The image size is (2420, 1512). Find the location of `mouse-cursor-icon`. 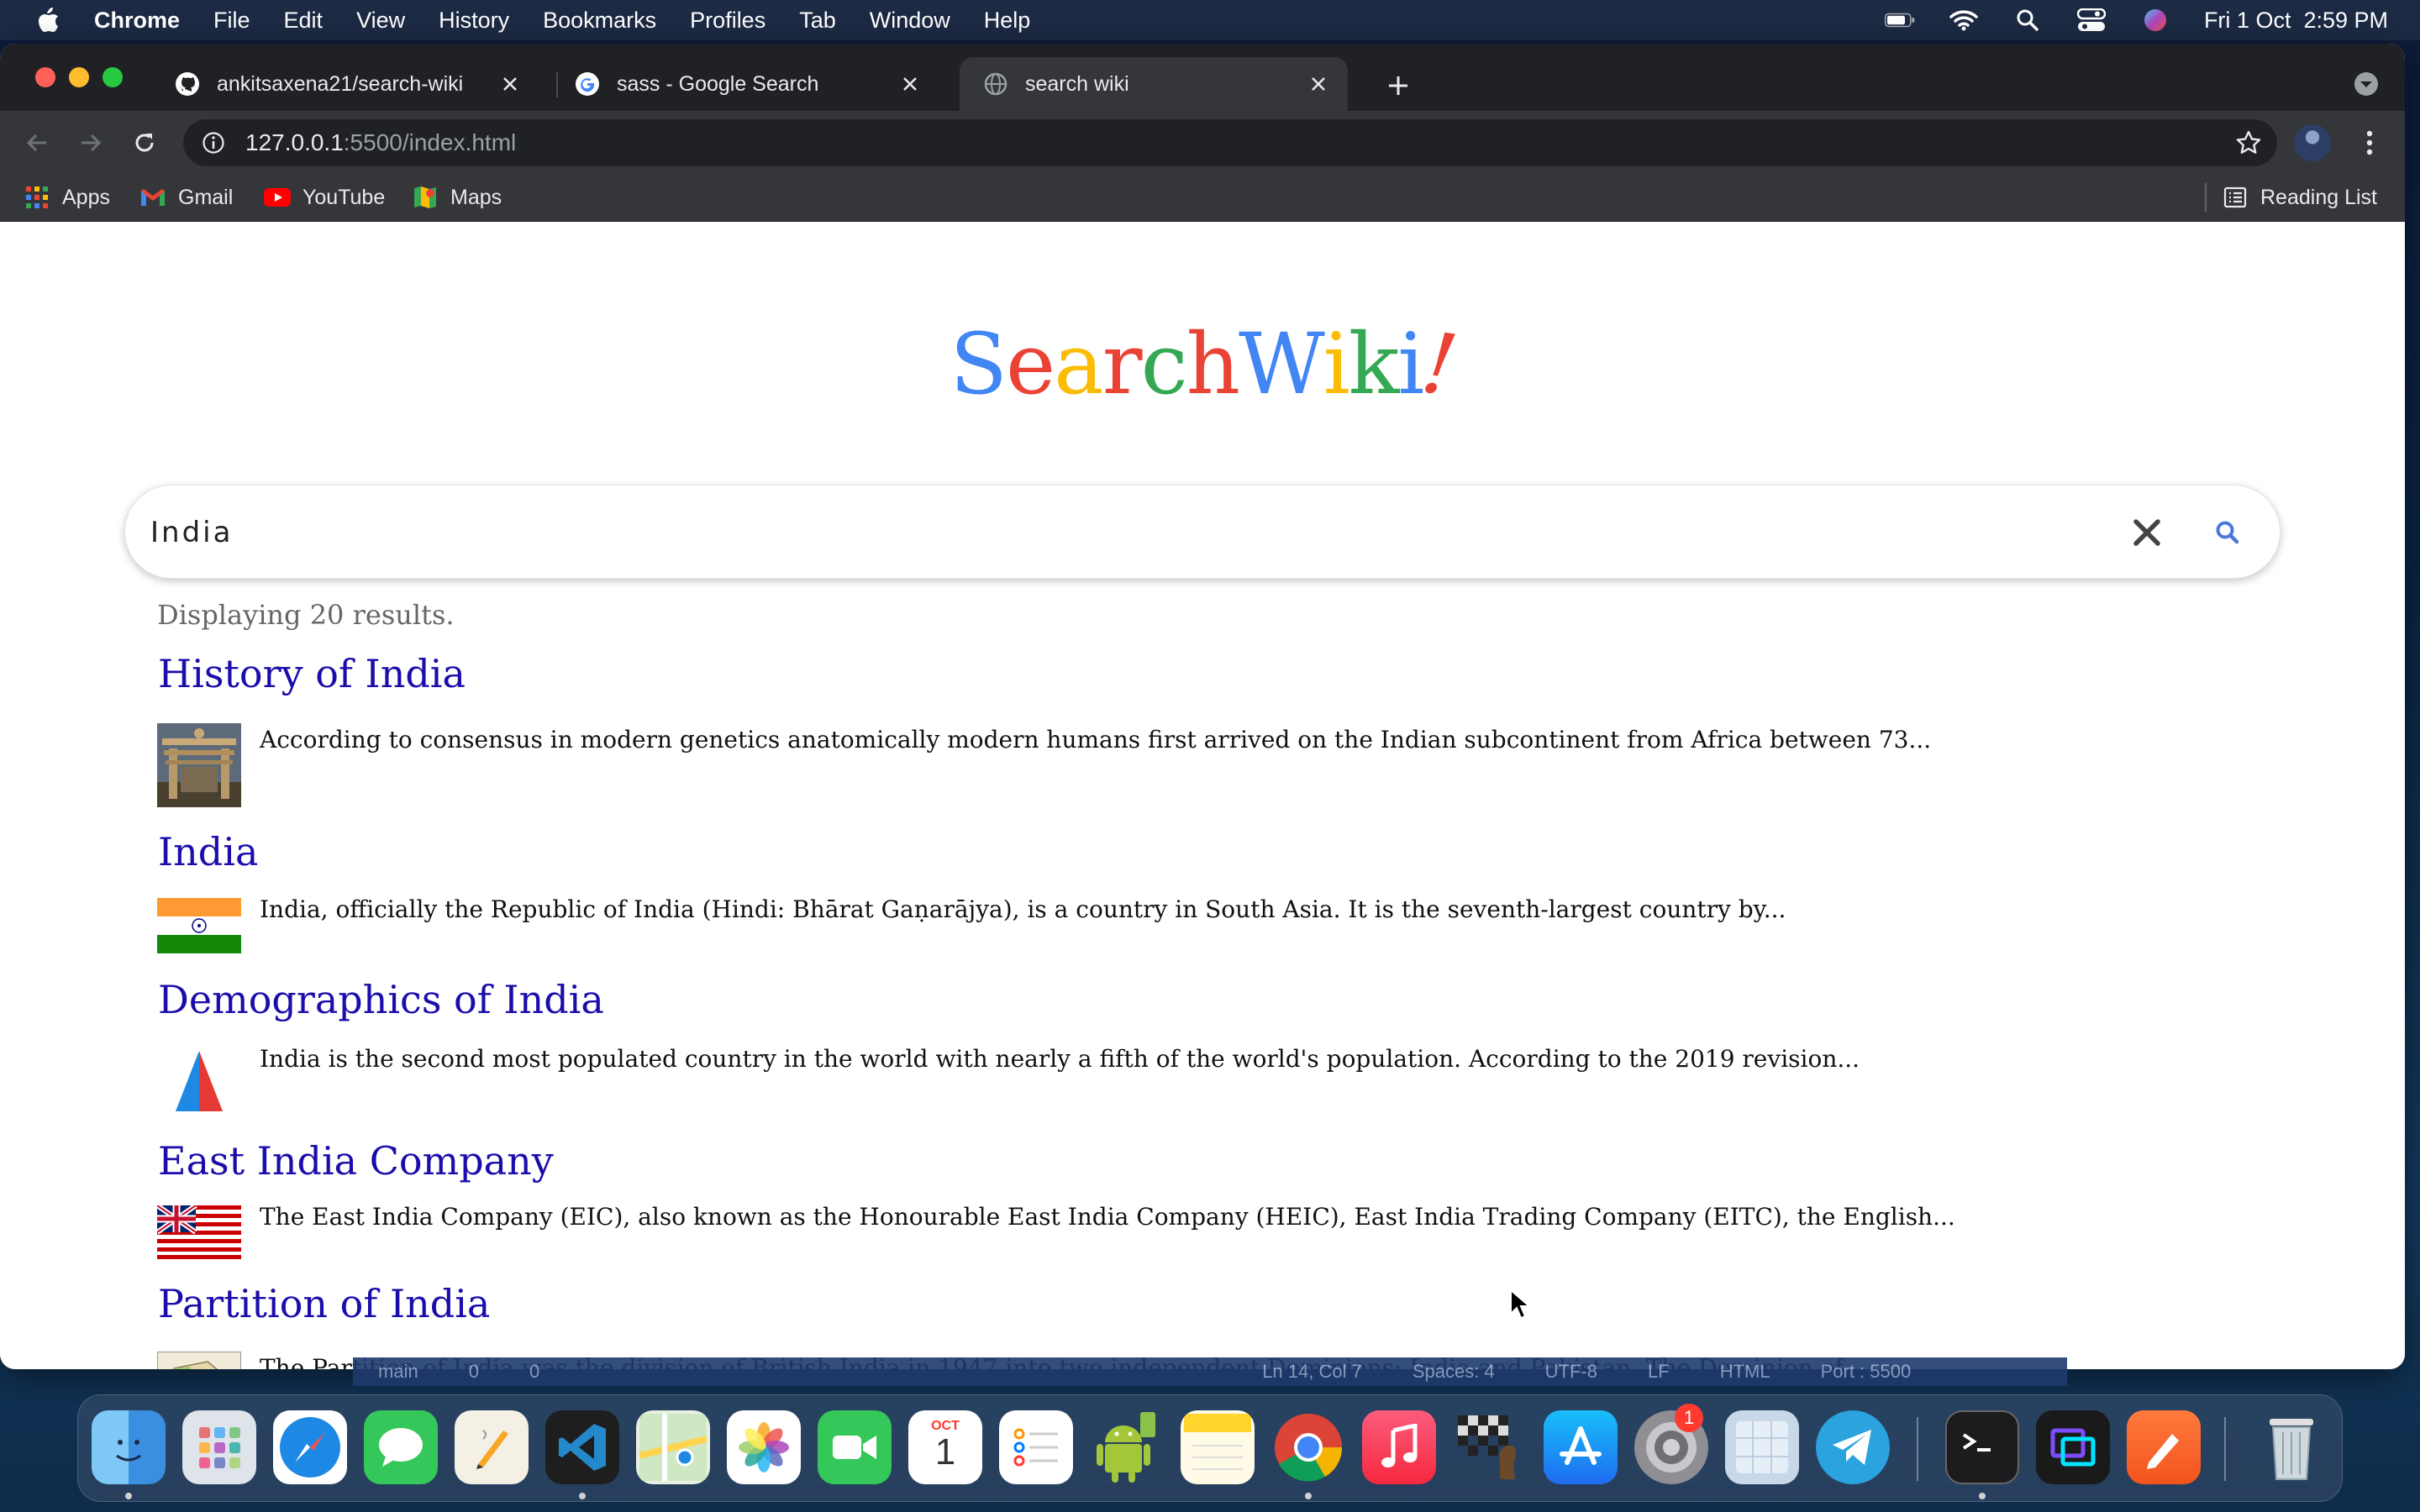

mouse-cursor-icon is located at coordinates (1520, 1304).